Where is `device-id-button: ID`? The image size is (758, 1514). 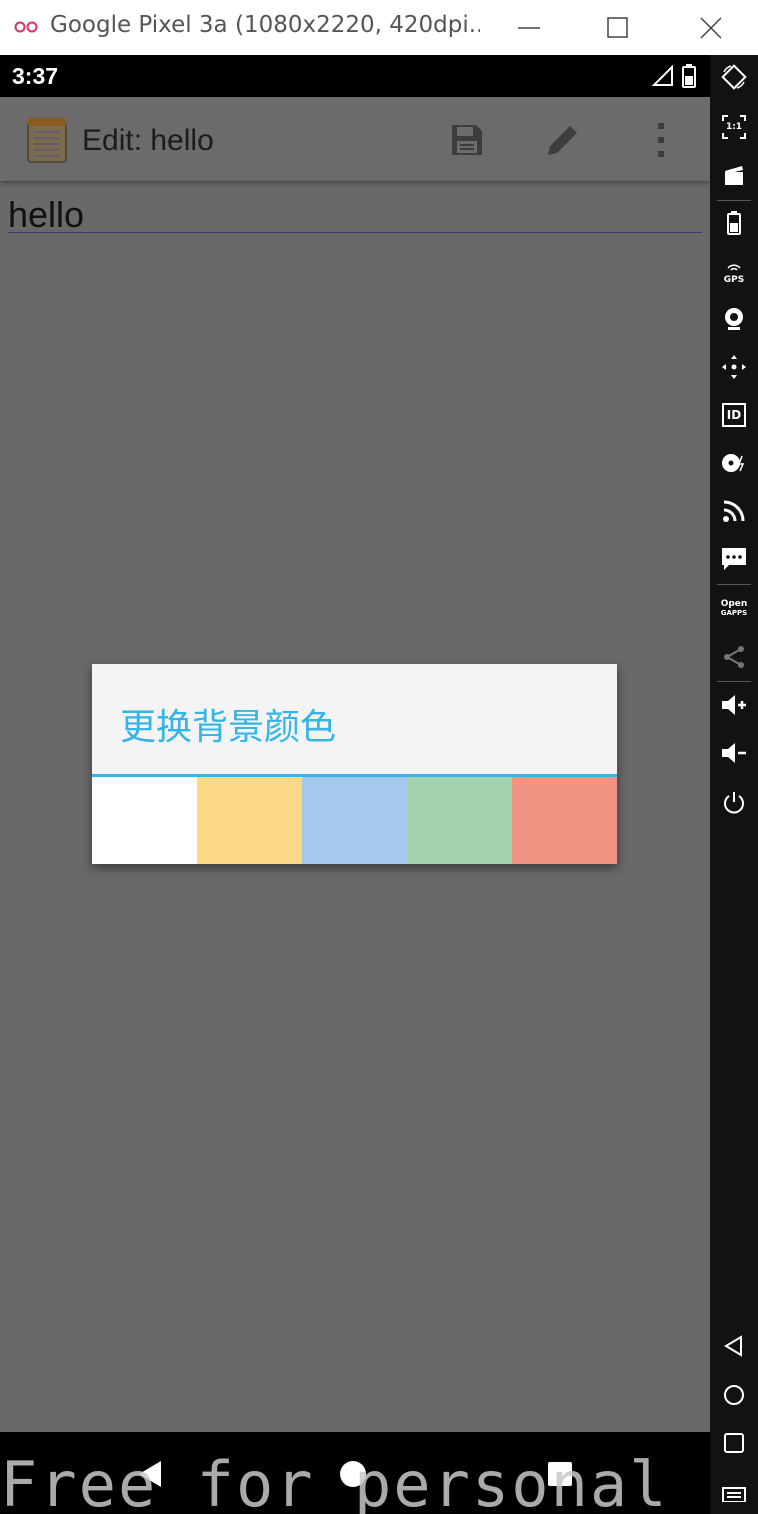
device-id-button: ID is located at coordinates (734, 415).